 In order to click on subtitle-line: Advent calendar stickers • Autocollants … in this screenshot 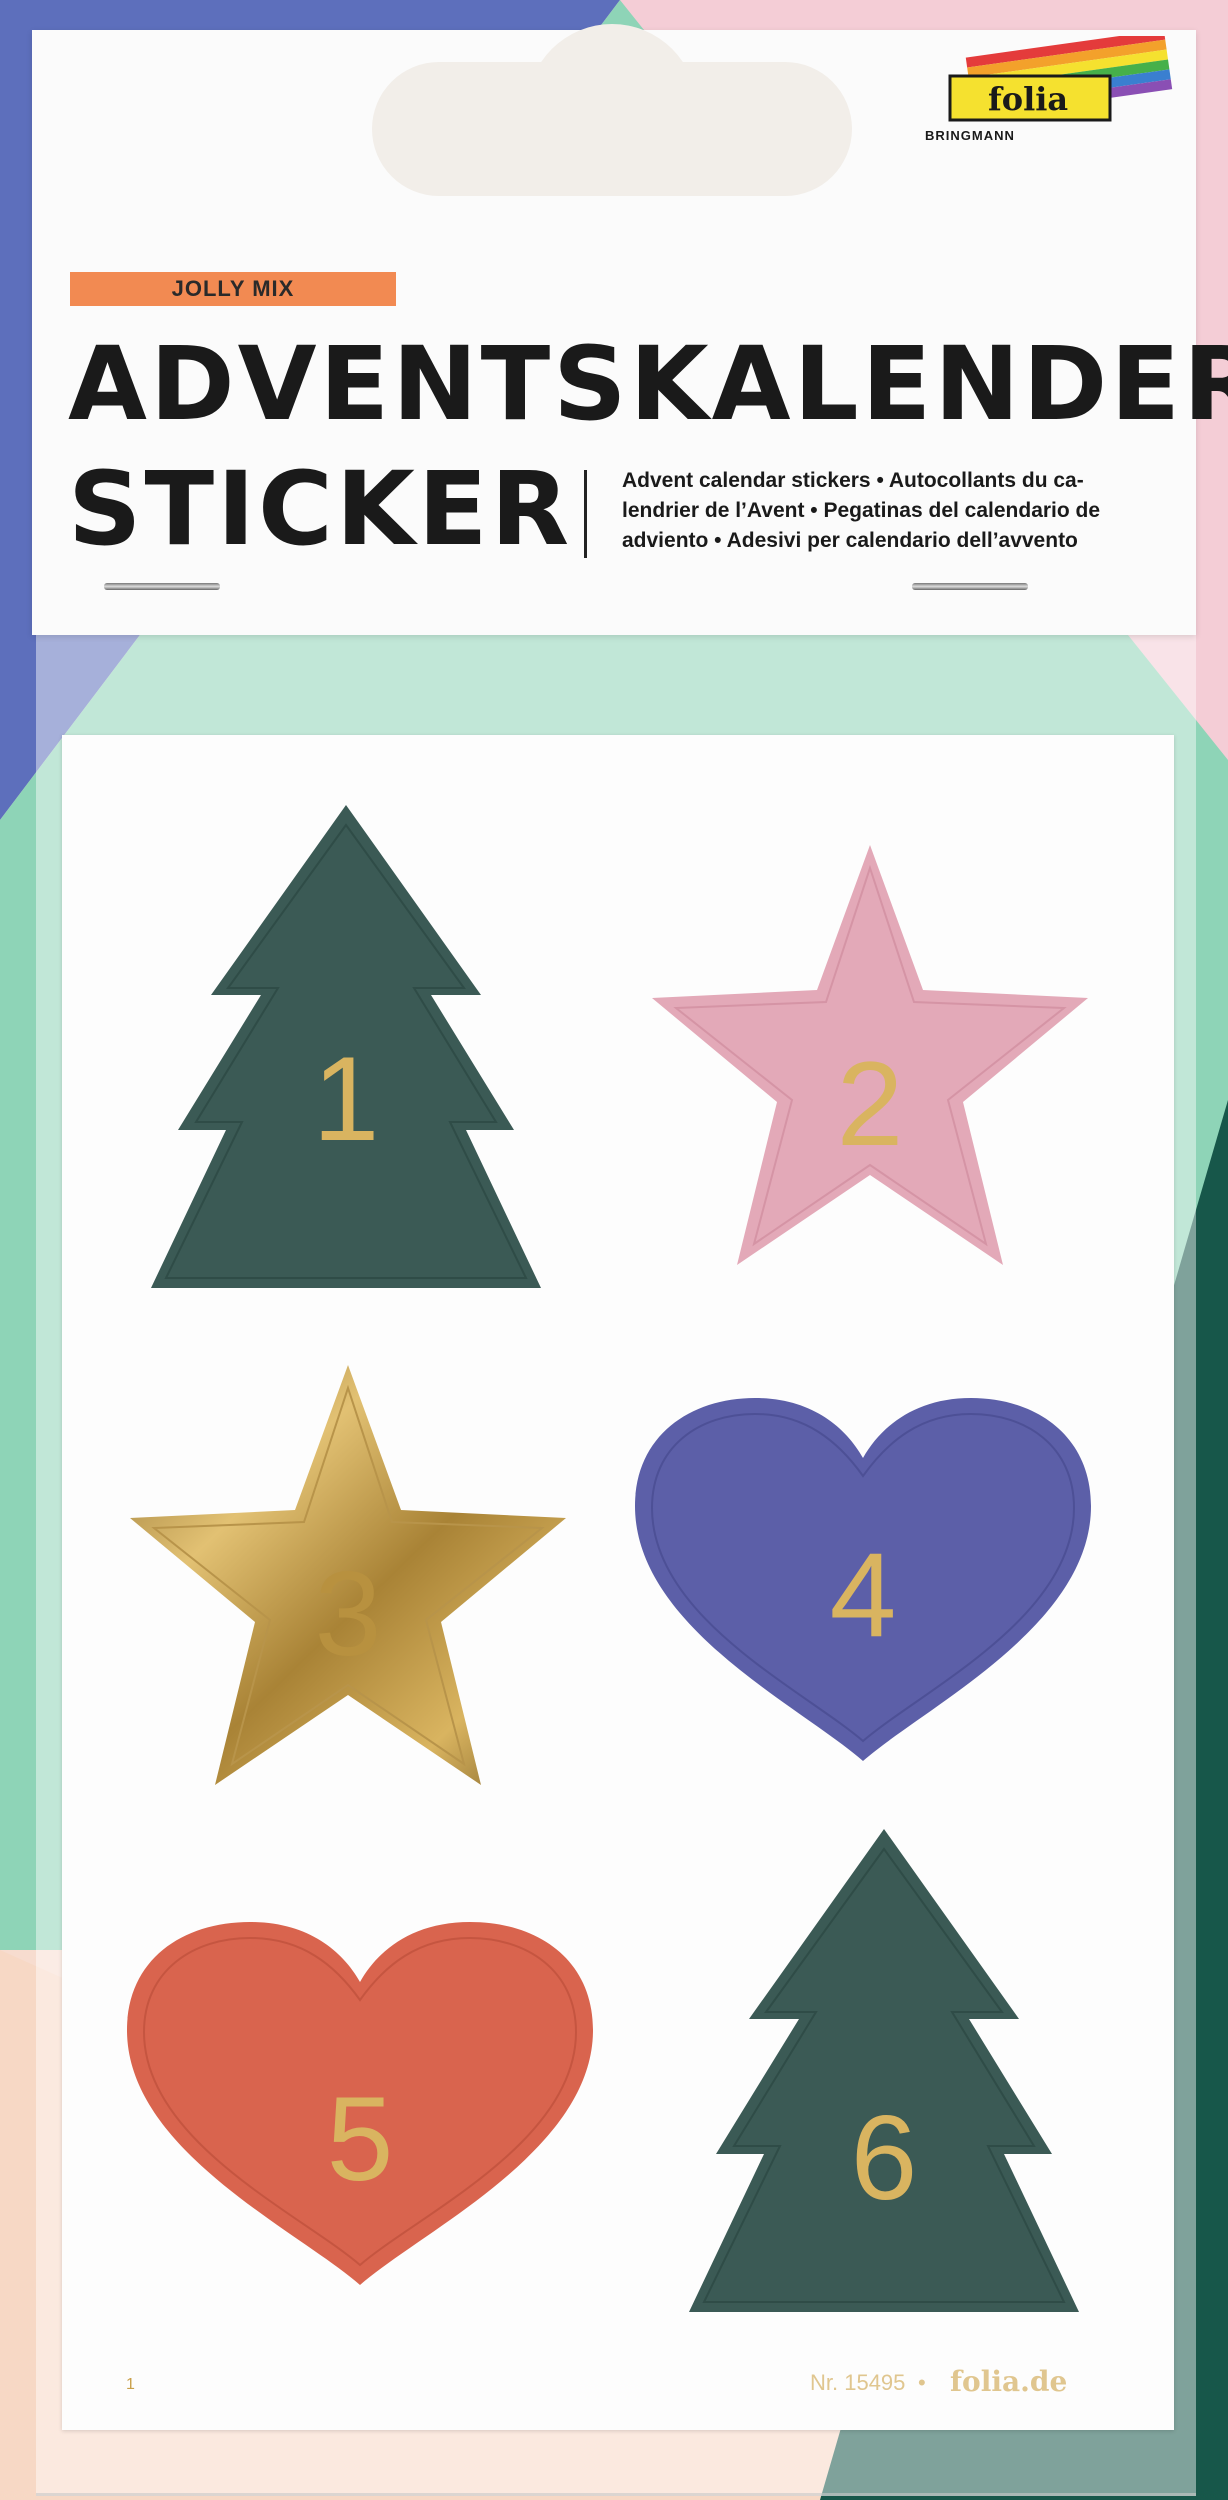, I will do `click(853, 480)`.